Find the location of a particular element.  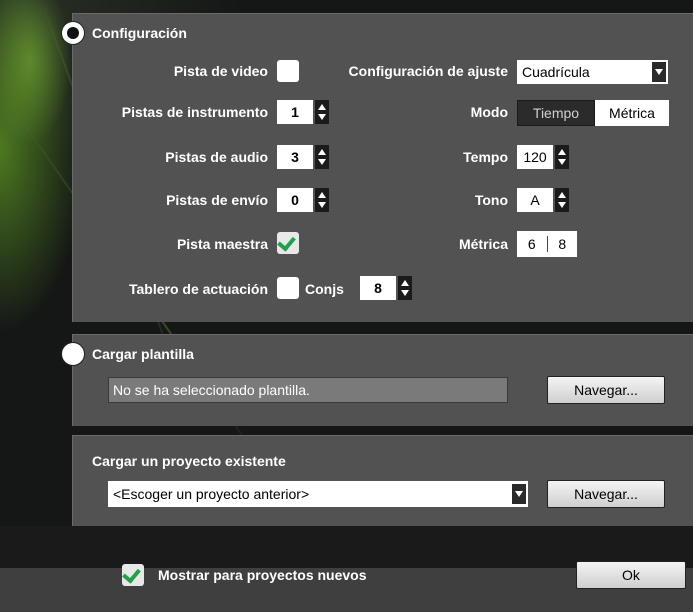

tempo-label: Tempo is located at coordinates (485, 157).